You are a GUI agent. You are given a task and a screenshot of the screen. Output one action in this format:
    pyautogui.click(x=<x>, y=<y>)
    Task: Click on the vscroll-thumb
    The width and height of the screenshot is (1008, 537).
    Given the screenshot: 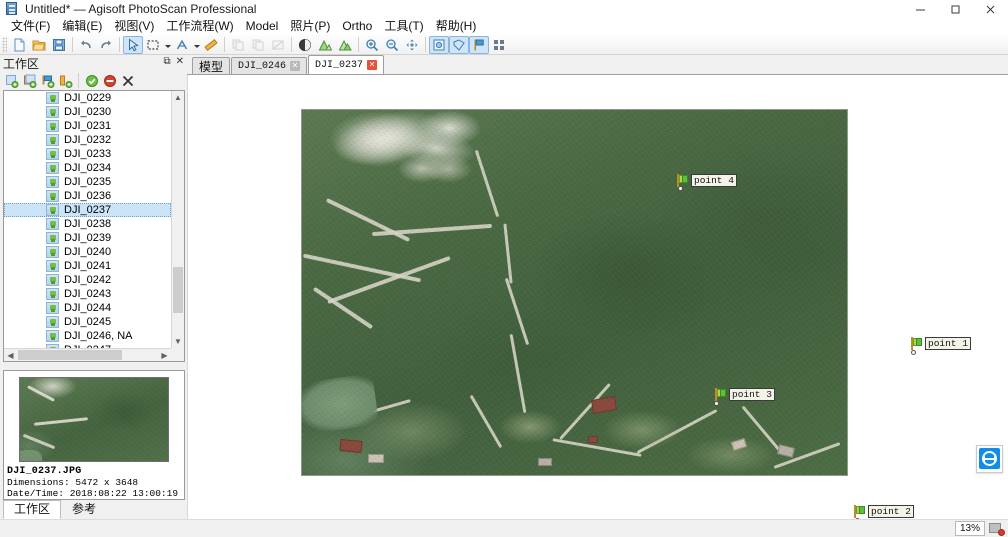 What is the action you would take?
    pyautogui.click(x=178, y=290)
    